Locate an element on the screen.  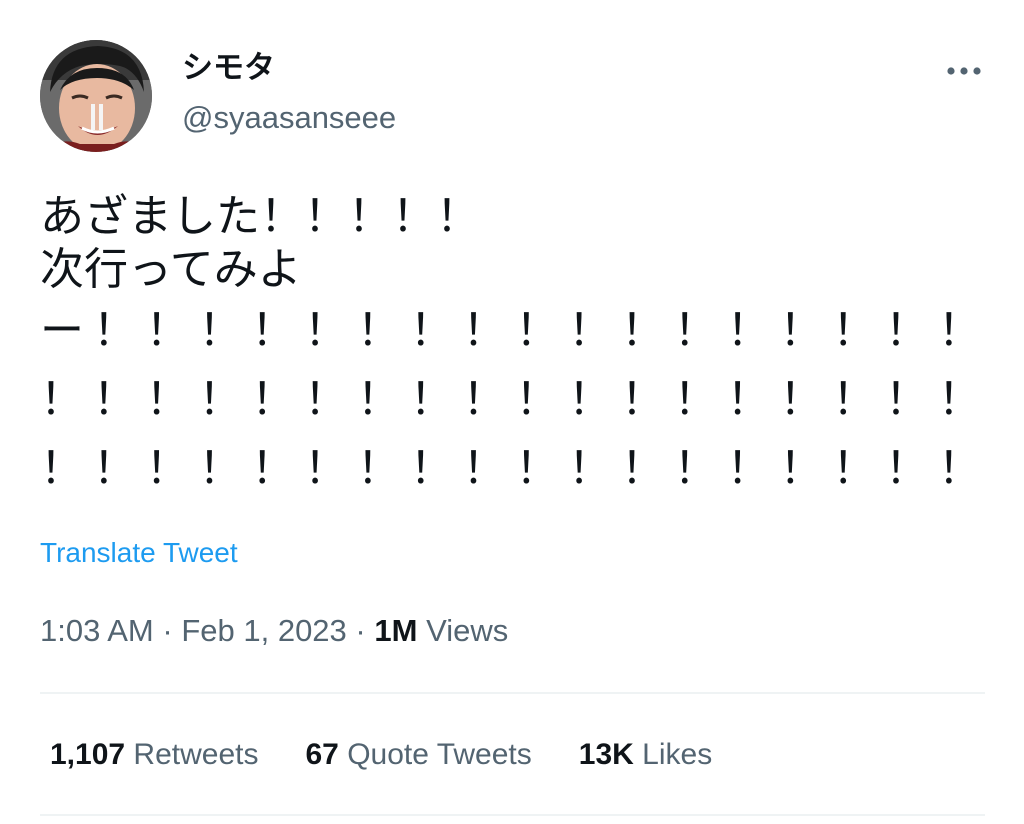
retweets-stat: 1,107 Retweets is located at coordinates (154, 755).